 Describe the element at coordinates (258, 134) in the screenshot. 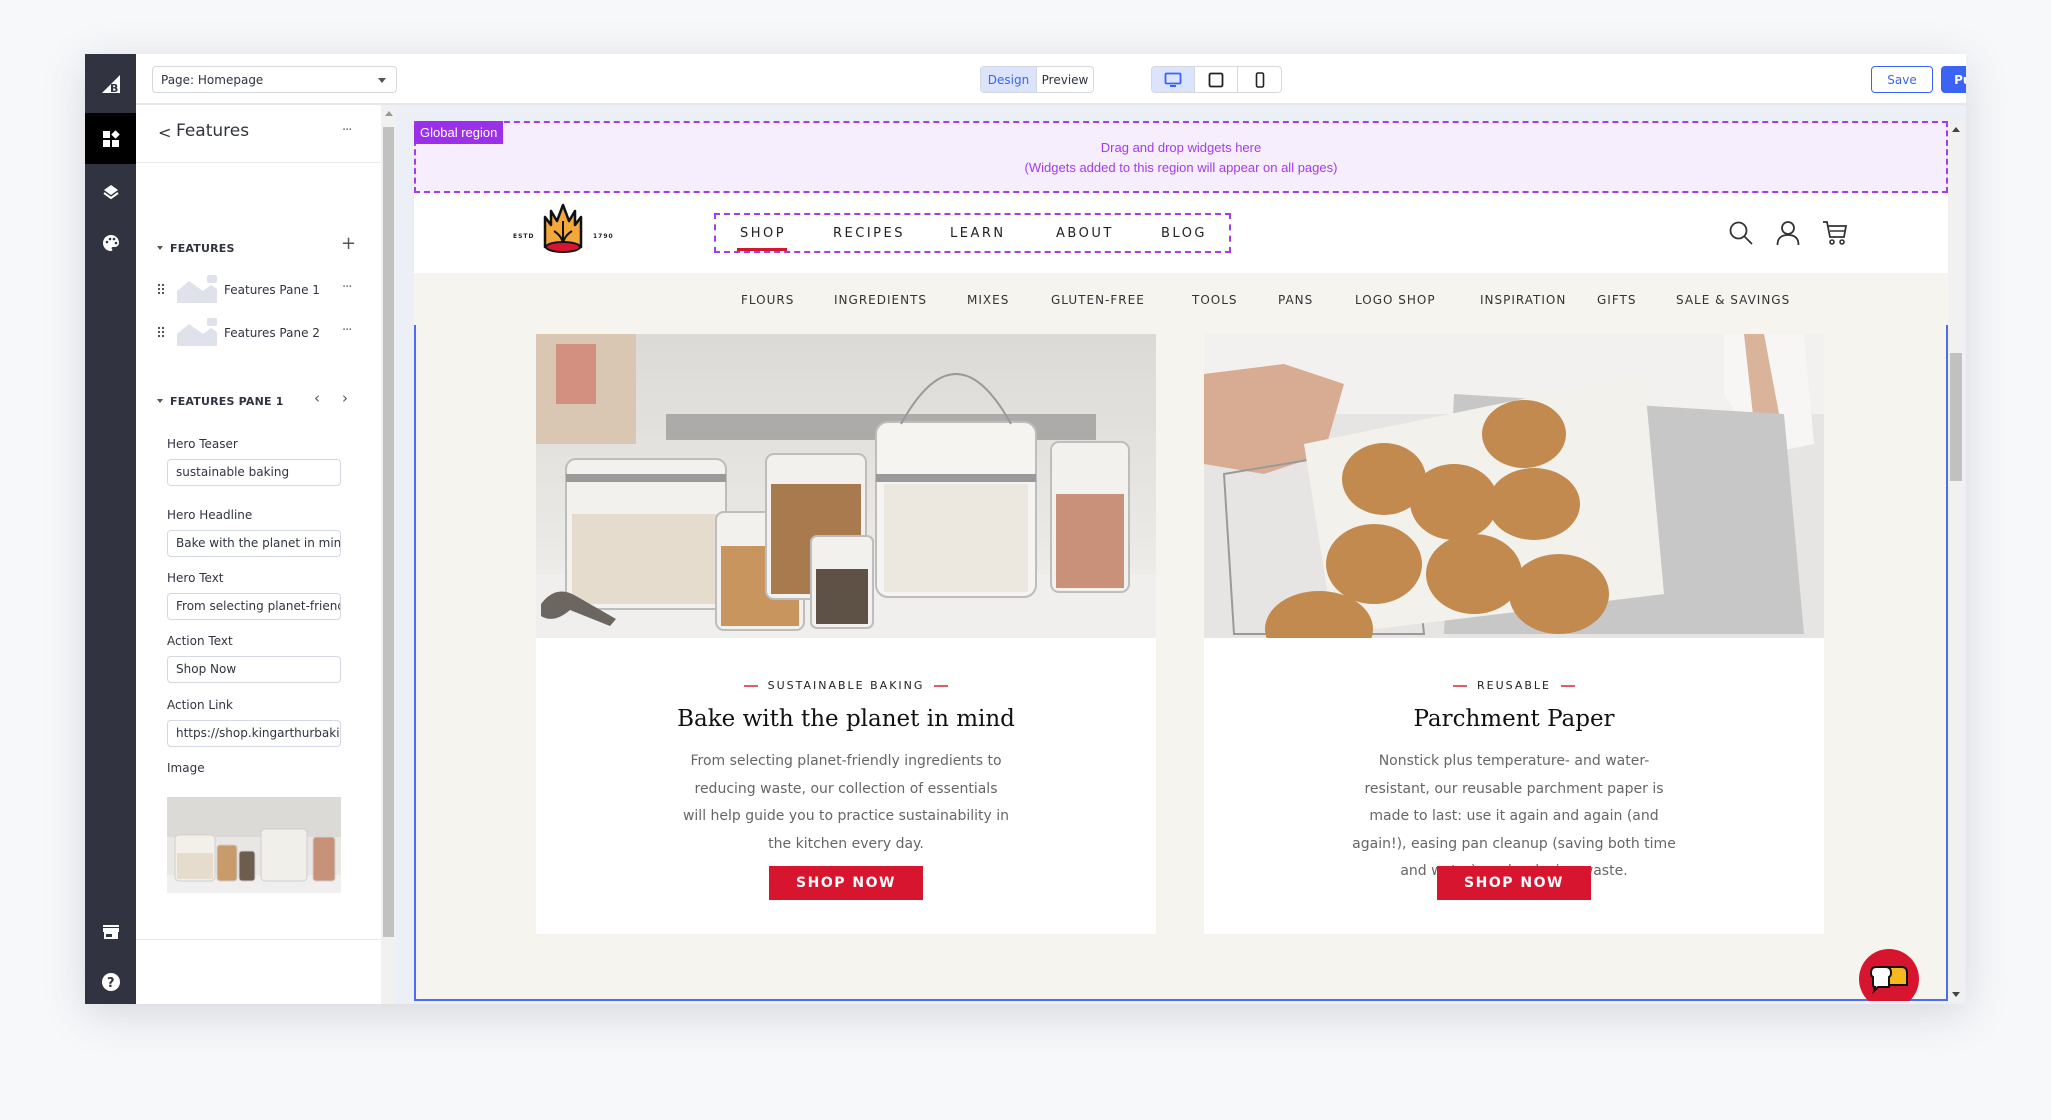

I see `panel-header: < Features ···` at that location.